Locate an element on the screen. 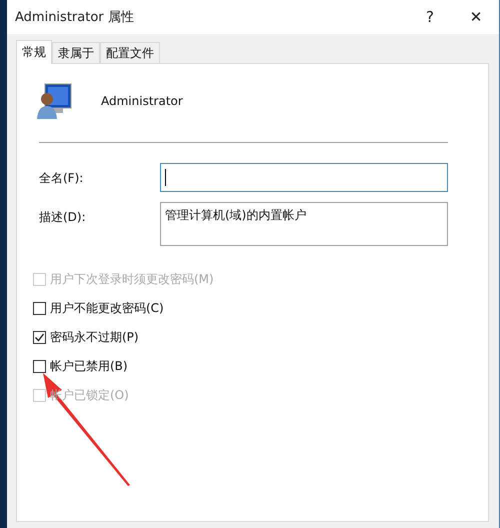 The width and height of the screenshot is (500, 528). input-field: 管理计算机(域)的内置帐户 is located at coordinates (304, 224).